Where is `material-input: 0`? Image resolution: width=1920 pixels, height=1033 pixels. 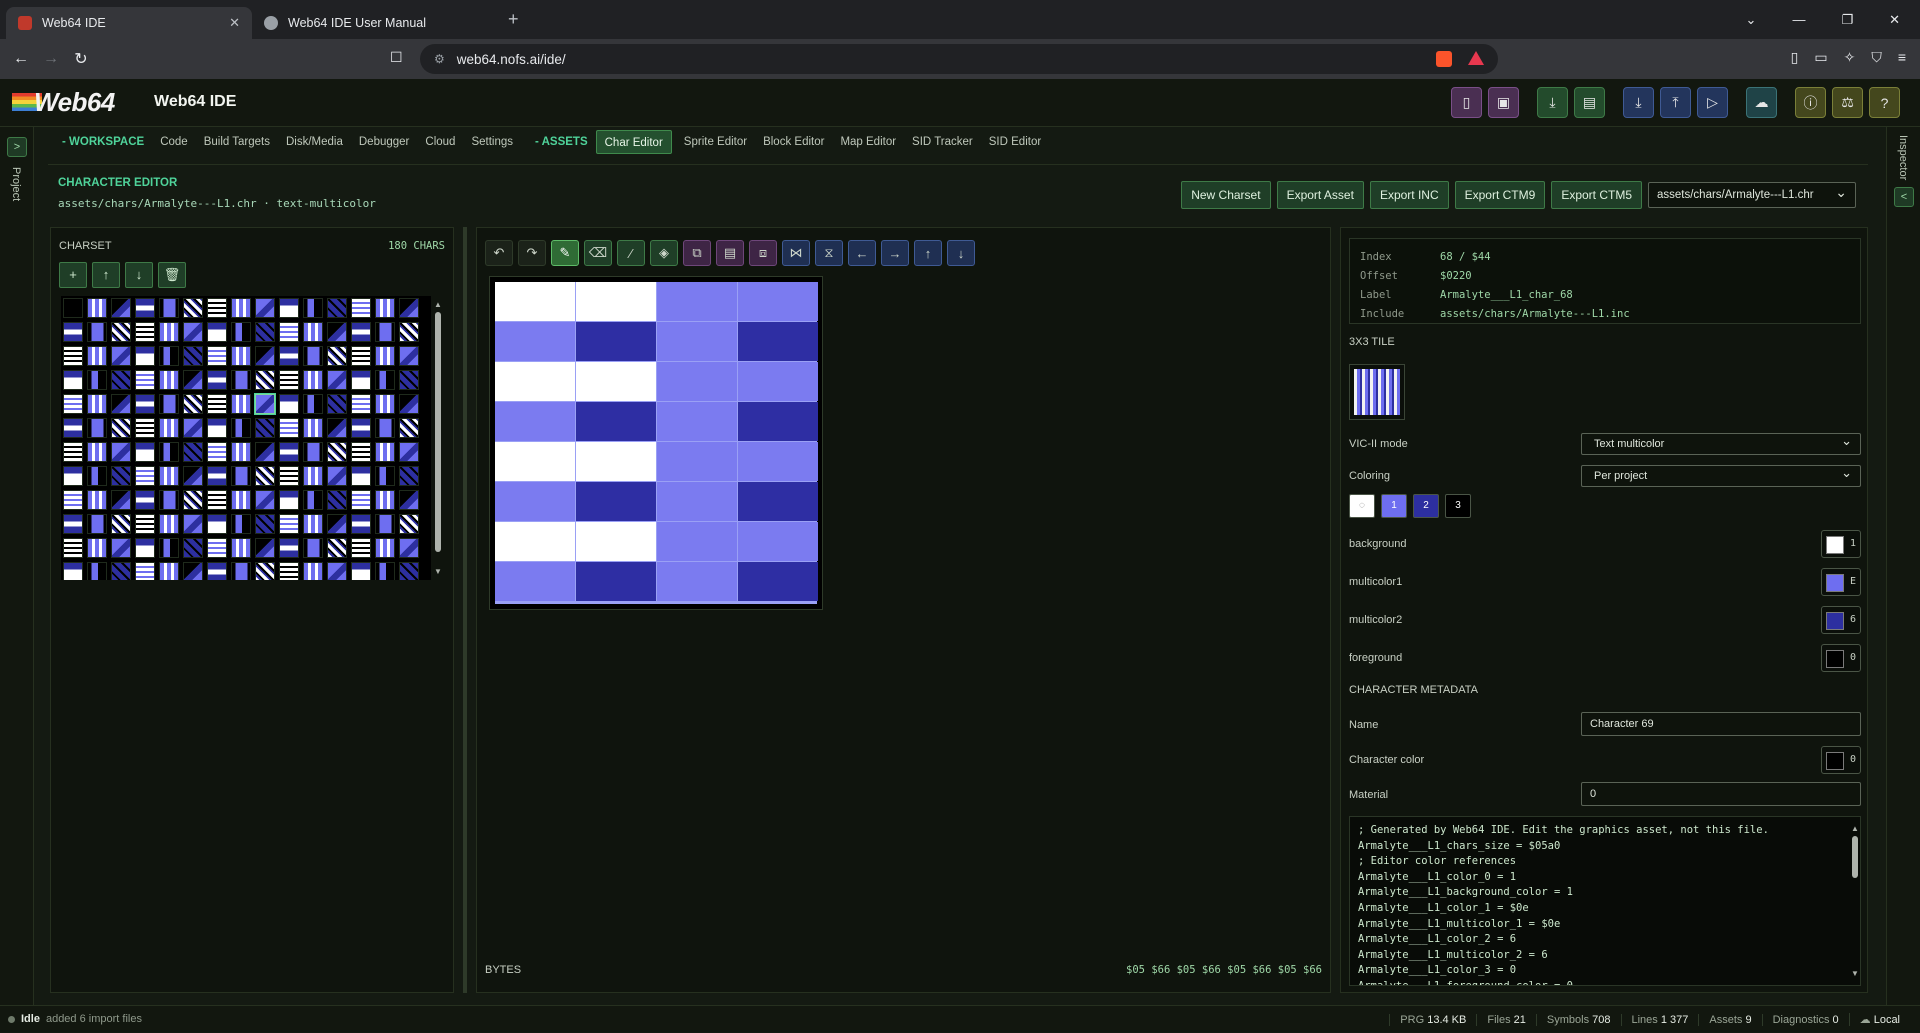 material-input: 0 is located at coordinates (1721, 794).